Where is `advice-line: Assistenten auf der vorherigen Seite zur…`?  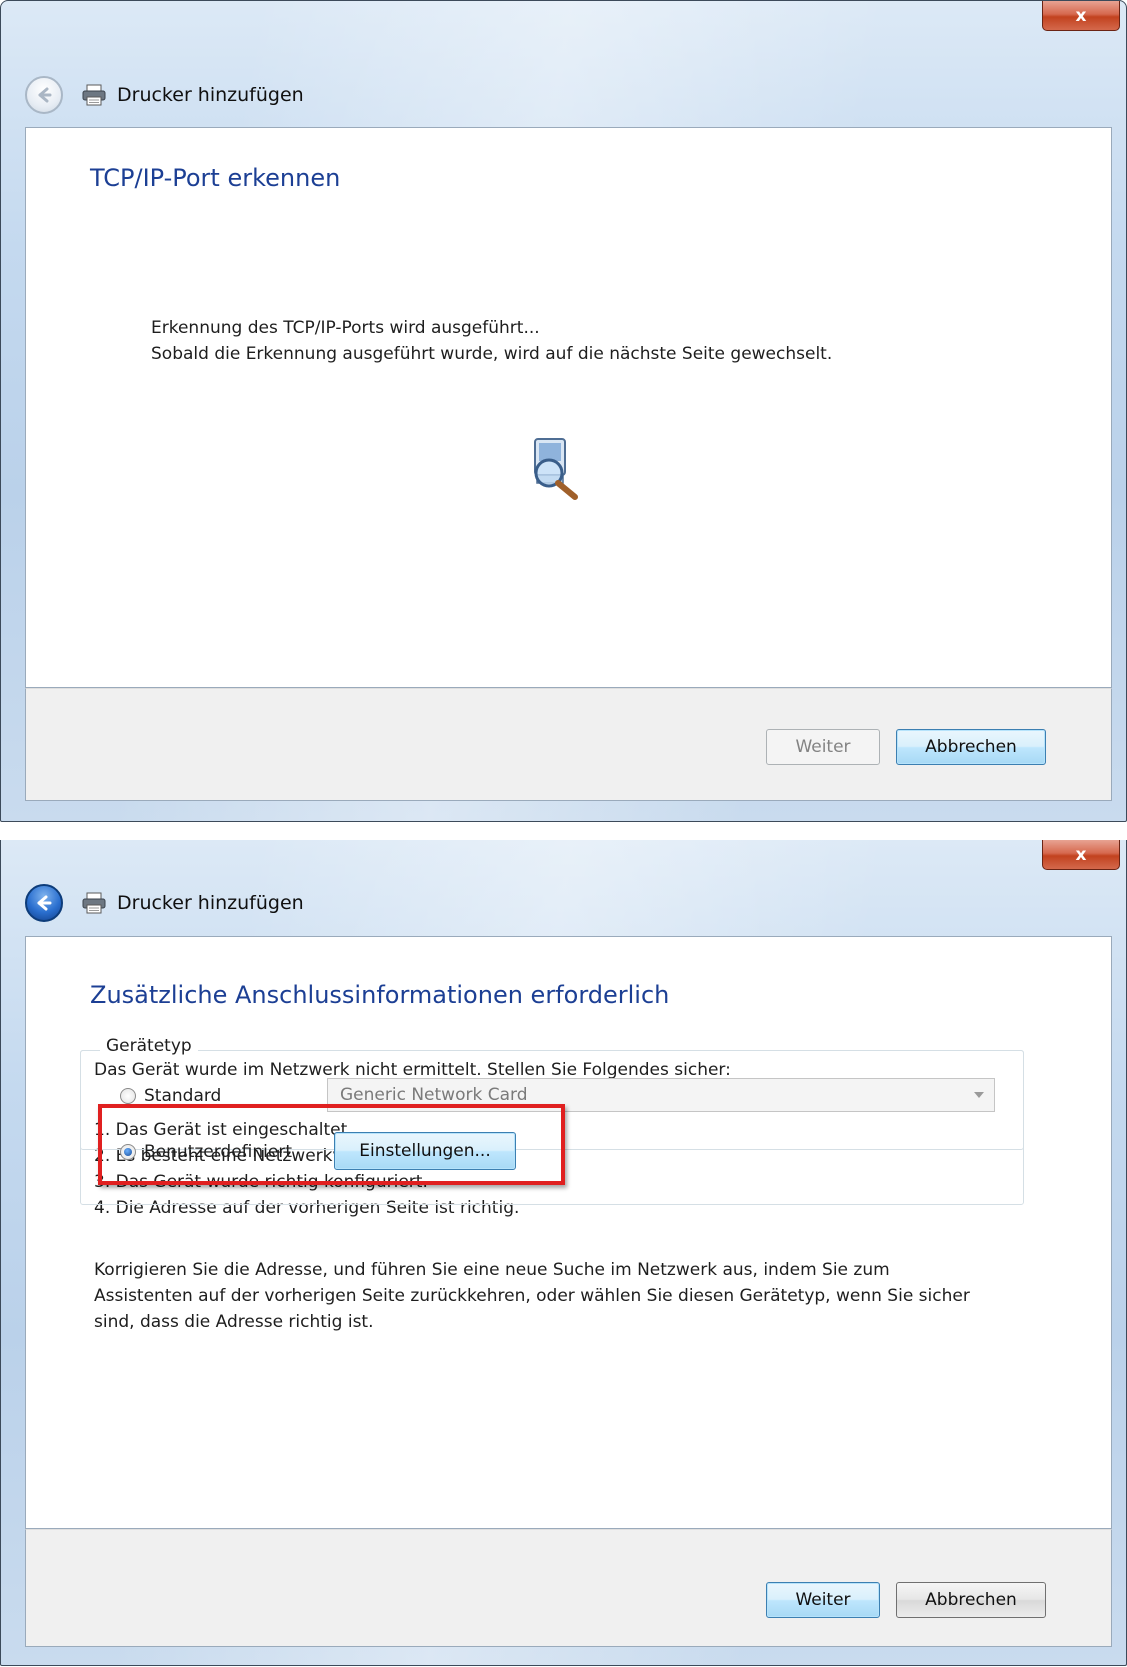 advice-line: Assistenten auf der vorherigen Seite zur… is located at coordinates (532, 1296).